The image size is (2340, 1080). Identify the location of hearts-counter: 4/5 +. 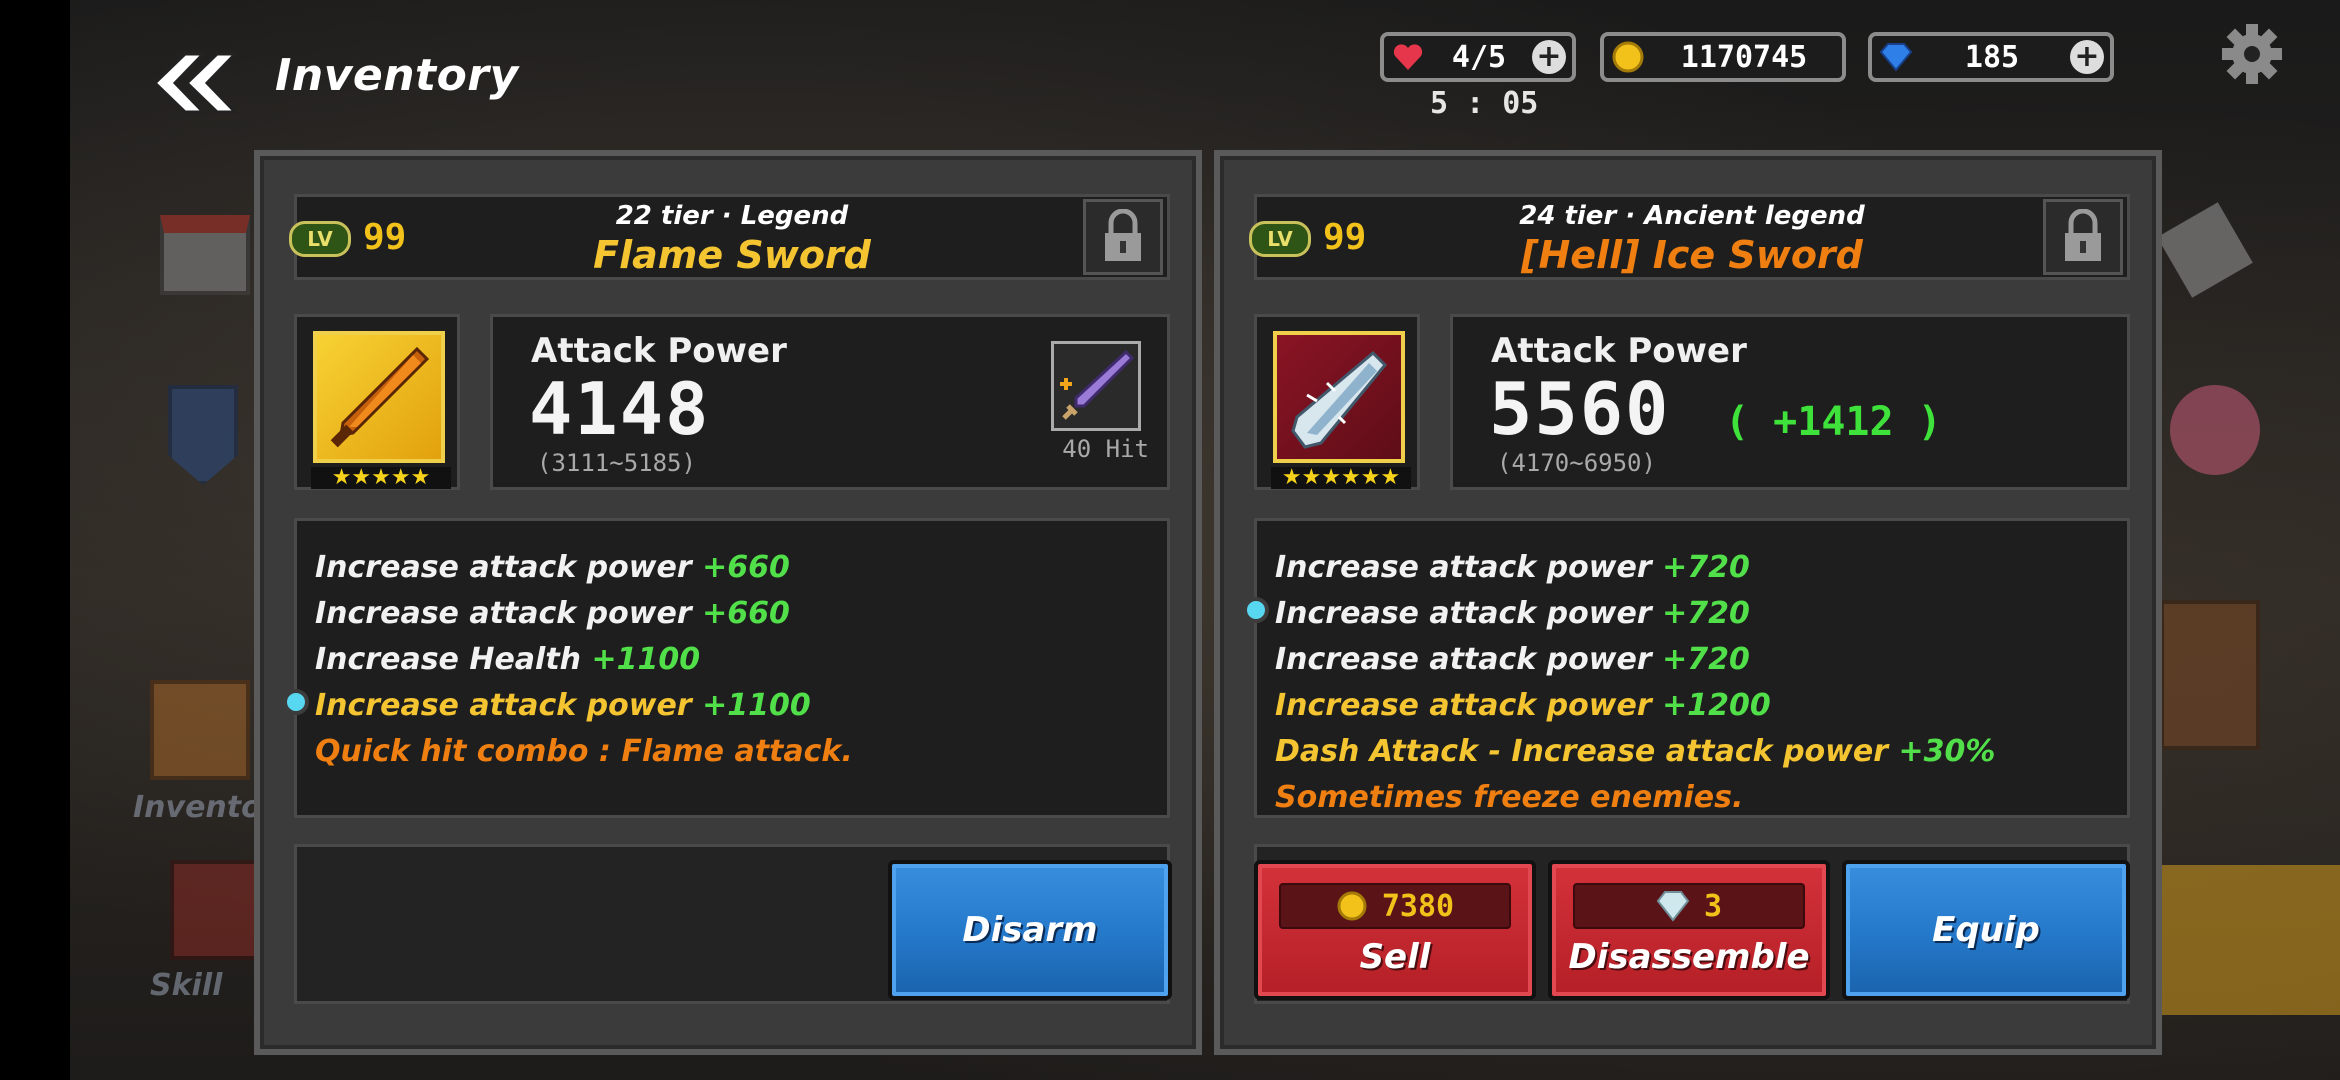
(1478, 57).